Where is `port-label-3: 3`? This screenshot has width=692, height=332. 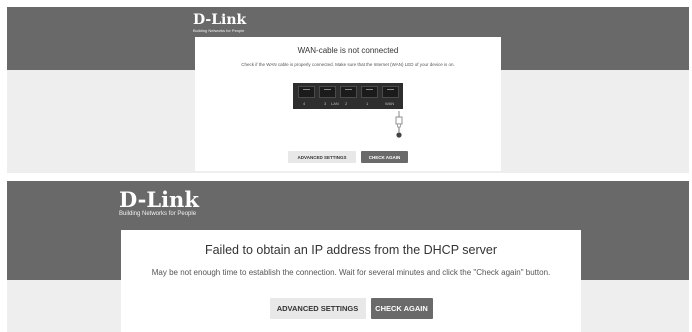
port-label-3: 3 is located at coordinates (325, 103).